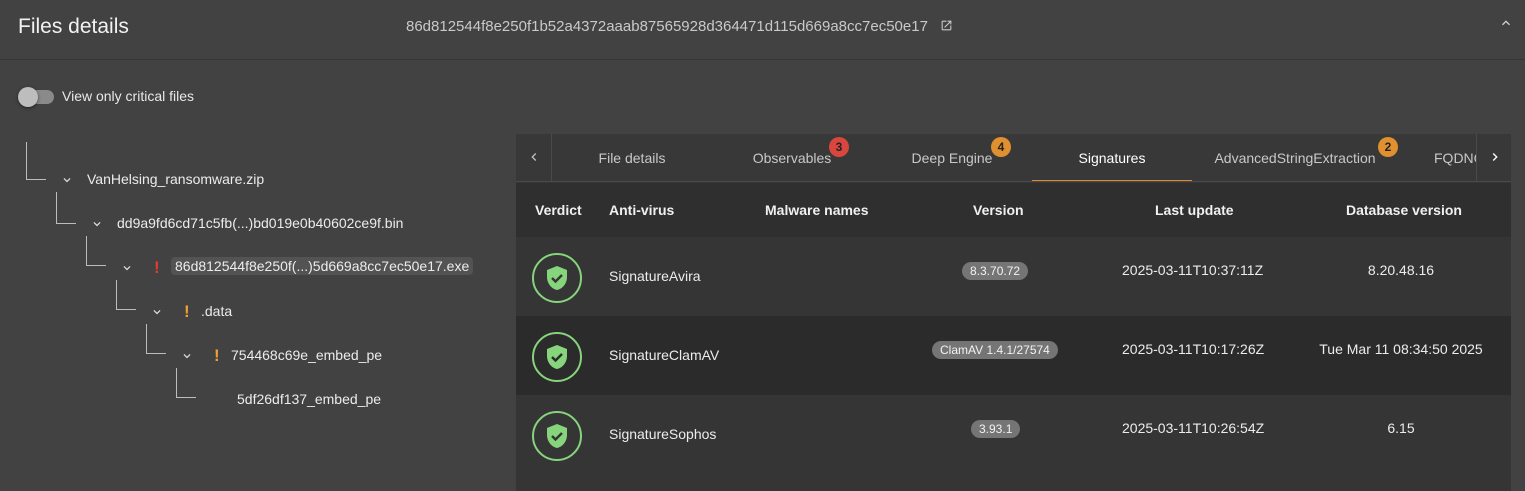  I want to click on antivirus-name: SignatureAvira, so click(655, 276).